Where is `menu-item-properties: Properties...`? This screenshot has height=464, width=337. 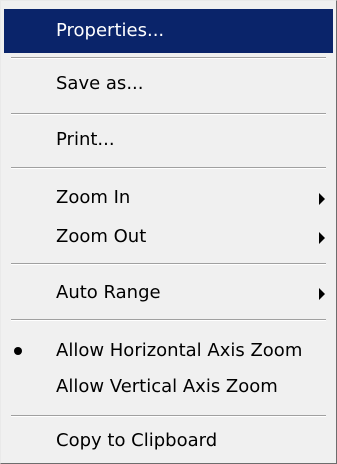
menu-item-properties: Properties... is located at coordinates (168, 31).